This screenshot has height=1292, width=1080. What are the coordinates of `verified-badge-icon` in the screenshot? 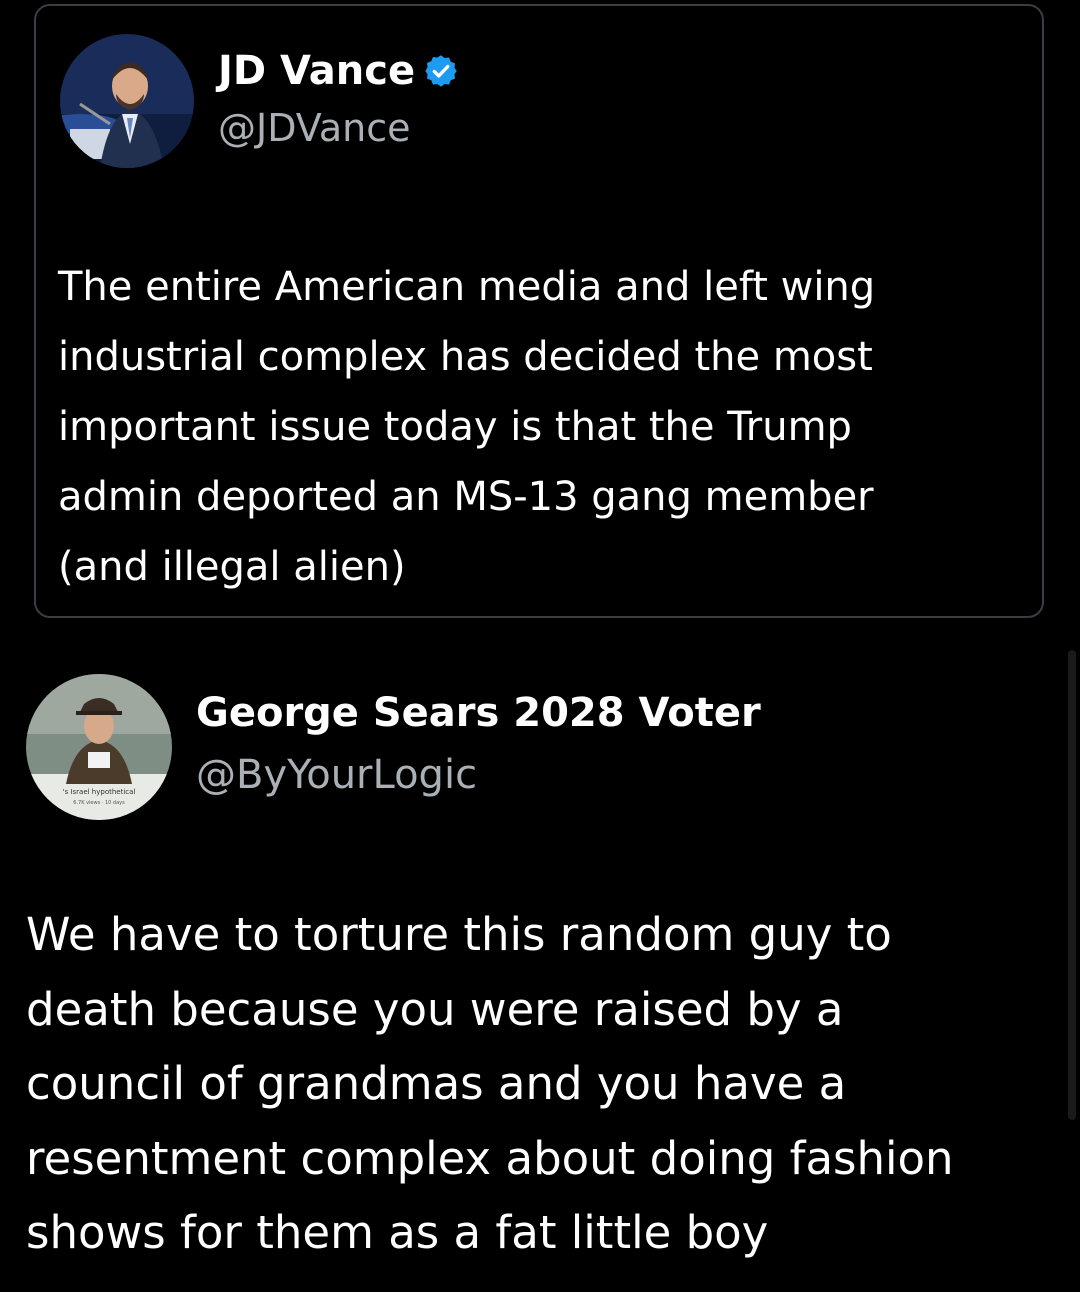 It's located at (441, 71).